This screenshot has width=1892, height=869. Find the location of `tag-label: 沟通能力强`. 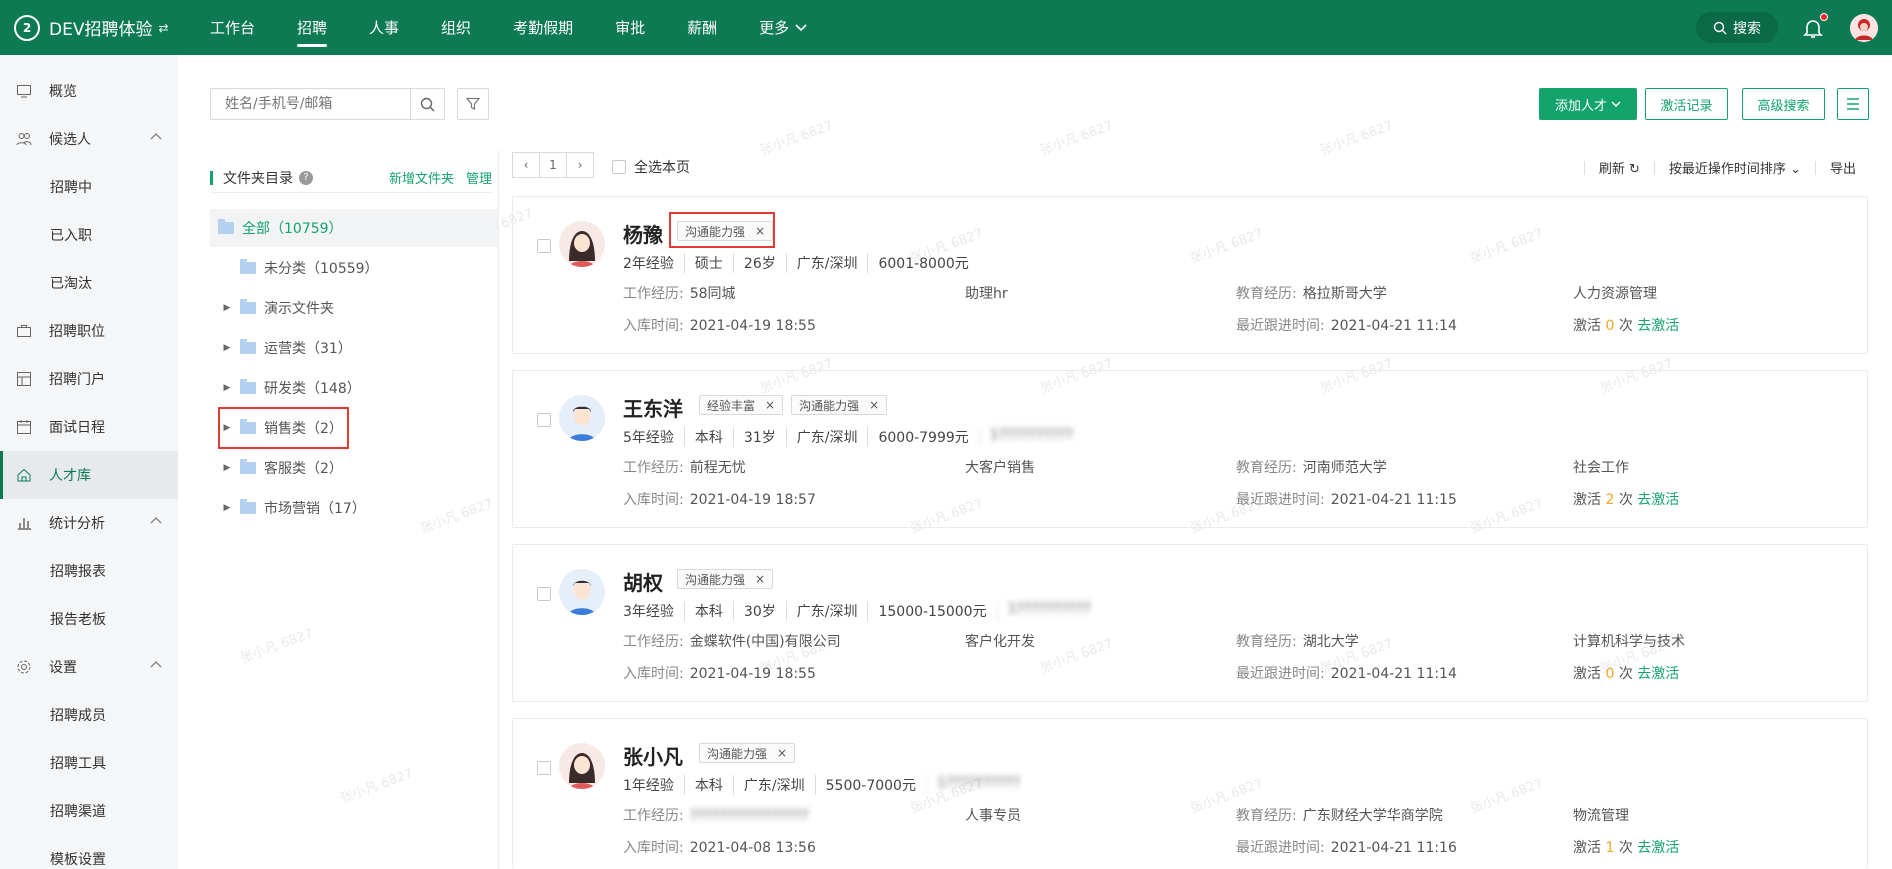

tag-label: 沟通能力强 is located at coordinates (715, 579).